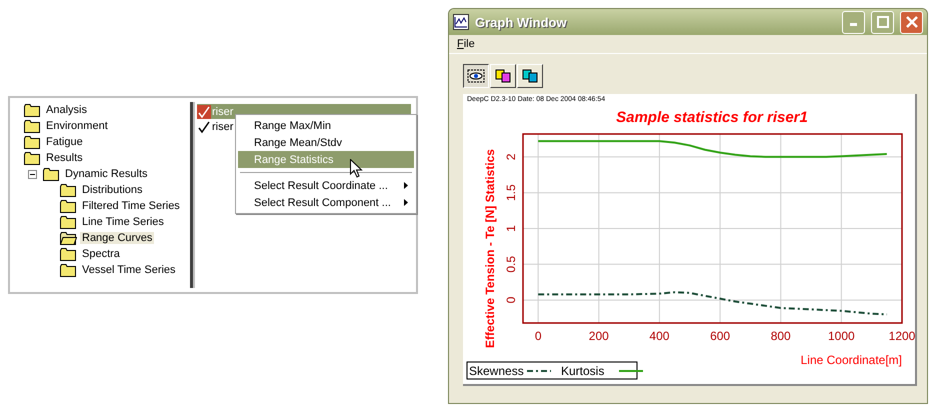 The width and height of the screenshot is (938, 413). Describe the element at coordinates (511, 228) in the screenshot. I see `y-tick-label: 1` at that location.